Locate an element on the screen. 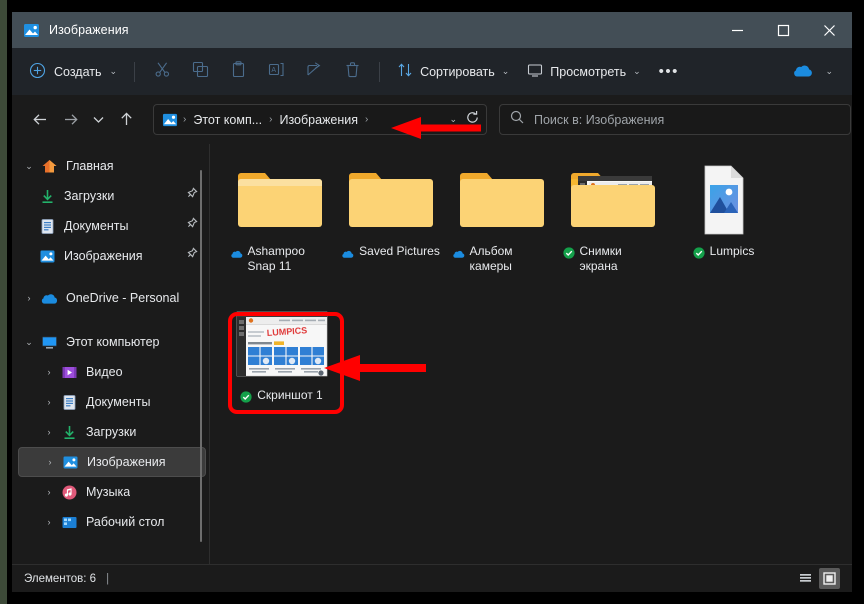 This screenshot has height=604, width=864. breadcrumb-item-pictures: Изображения is located at coordinates (318, 120).